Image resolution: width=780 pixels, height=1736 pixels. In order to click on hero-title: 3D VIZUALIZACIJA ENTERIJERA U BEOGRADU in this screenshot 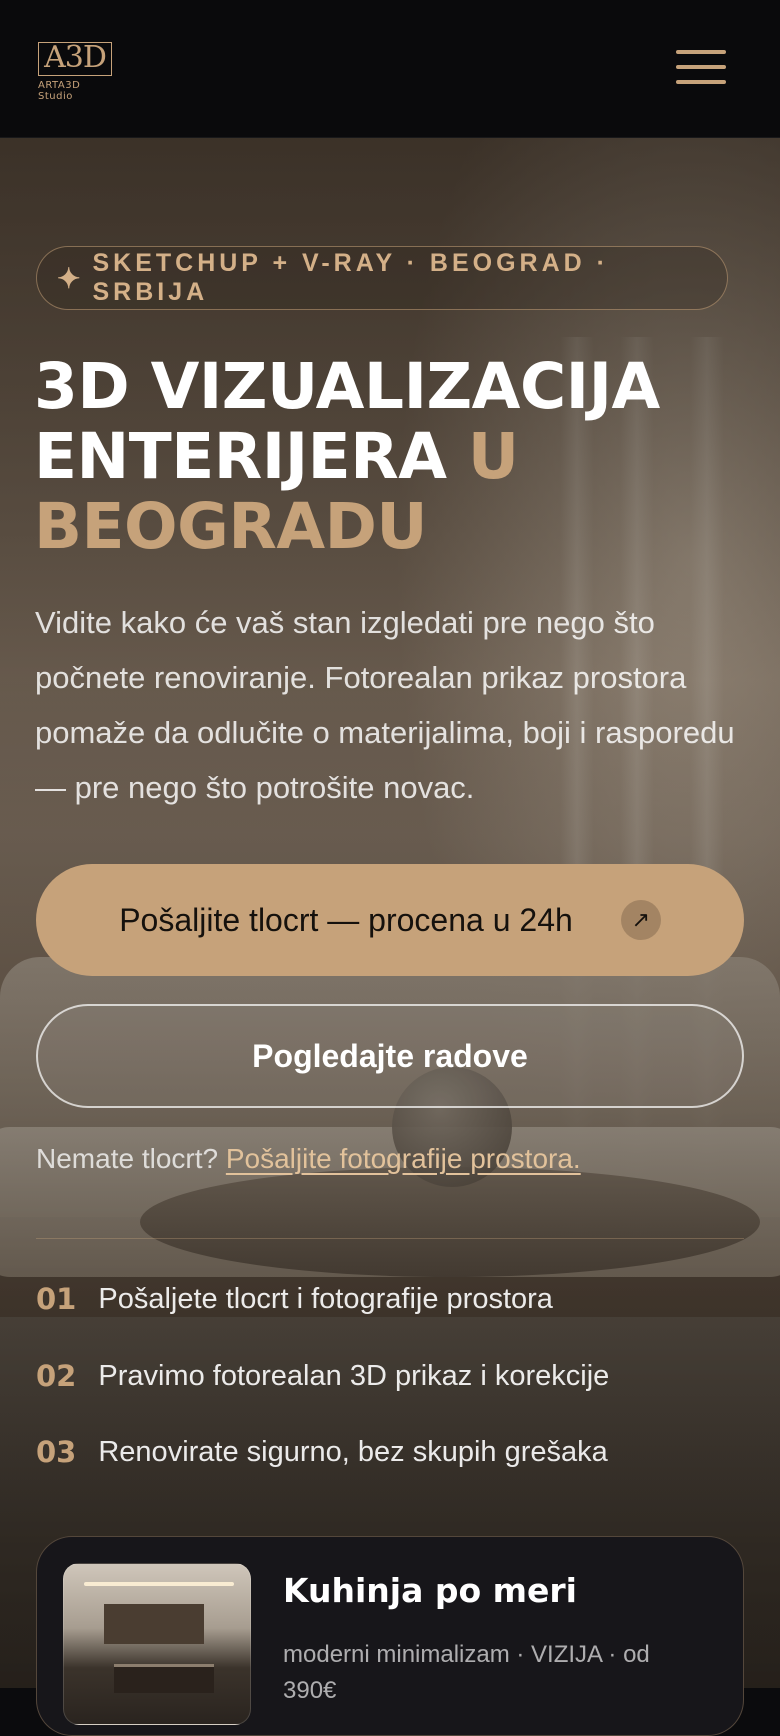, I will do `click(394, 457)`.